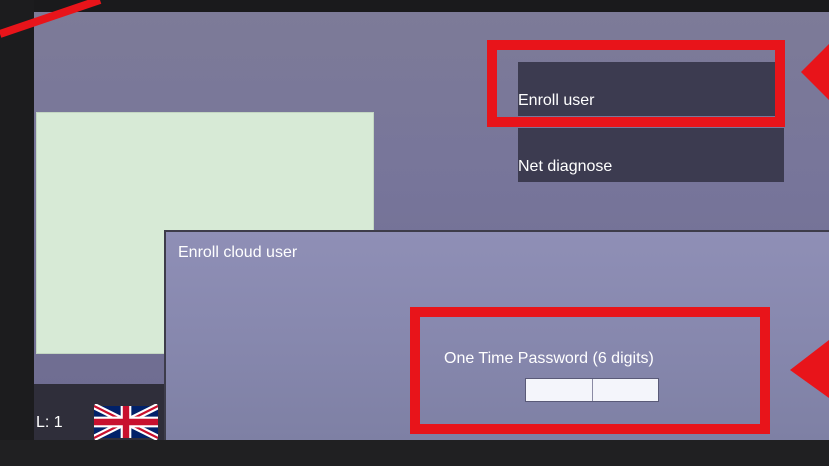  What do you see at coordinates (565, 166) in the screenshot?
I see `net-diagnose-label: Net diagnose` at bounding box center [565, 166].